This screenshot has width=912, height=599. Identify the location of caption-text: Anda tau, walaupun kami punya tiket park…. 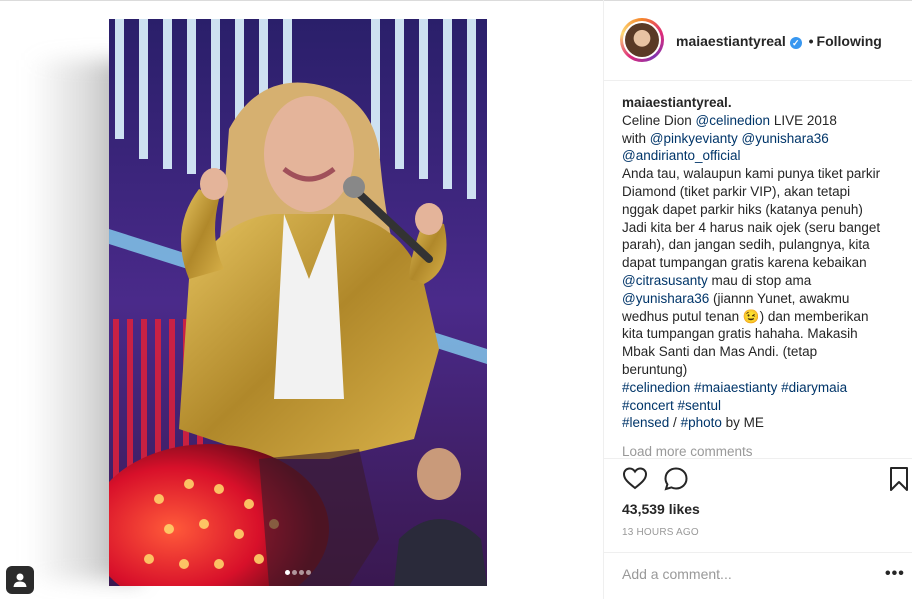
(751, 218).